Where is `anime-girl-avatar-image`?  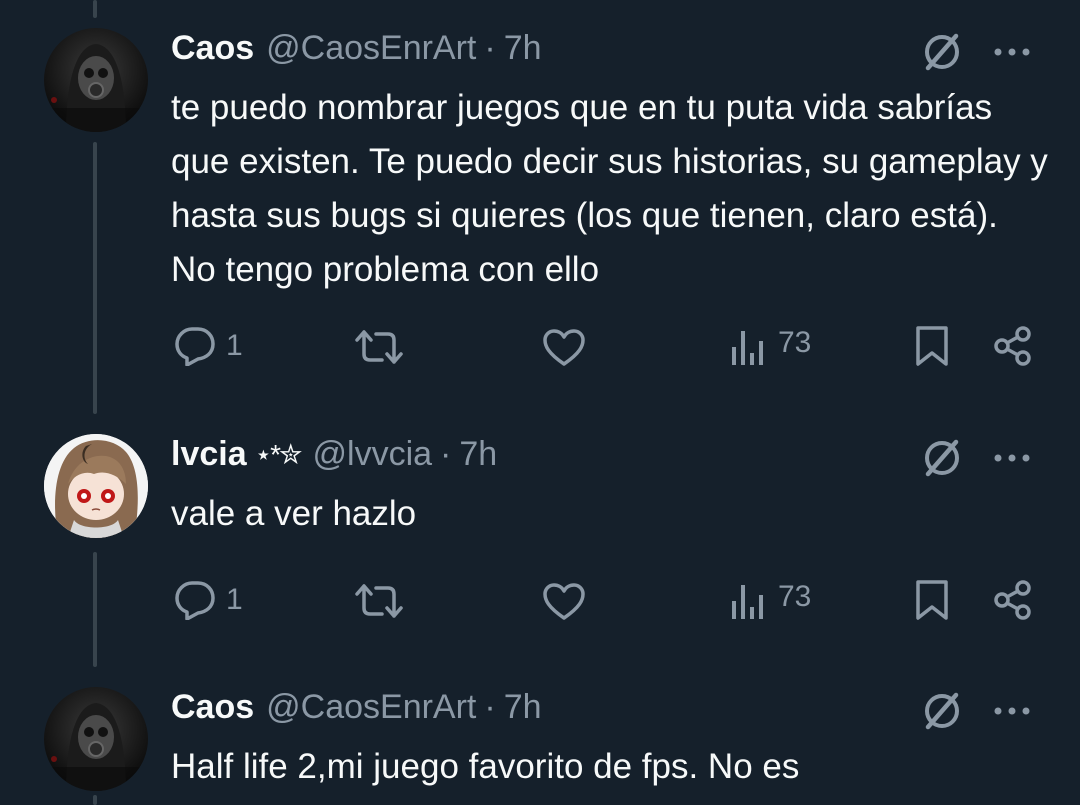
anime-girl-avatar-image is located at coordinates (96, 486).